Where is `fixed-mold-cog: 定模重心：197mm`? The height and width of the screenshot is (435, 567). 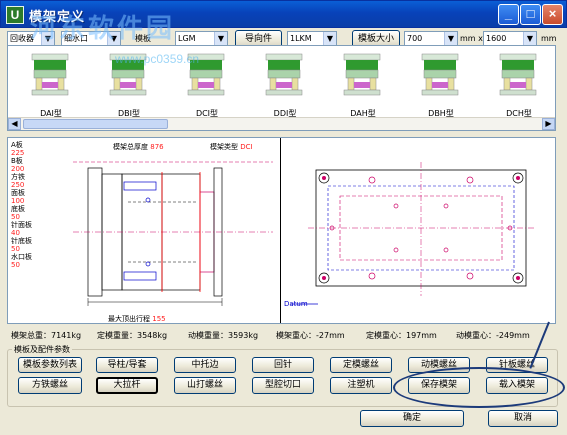 fixed-mold-cog: 定模重心：197mm is located at coordinates (401, 335).